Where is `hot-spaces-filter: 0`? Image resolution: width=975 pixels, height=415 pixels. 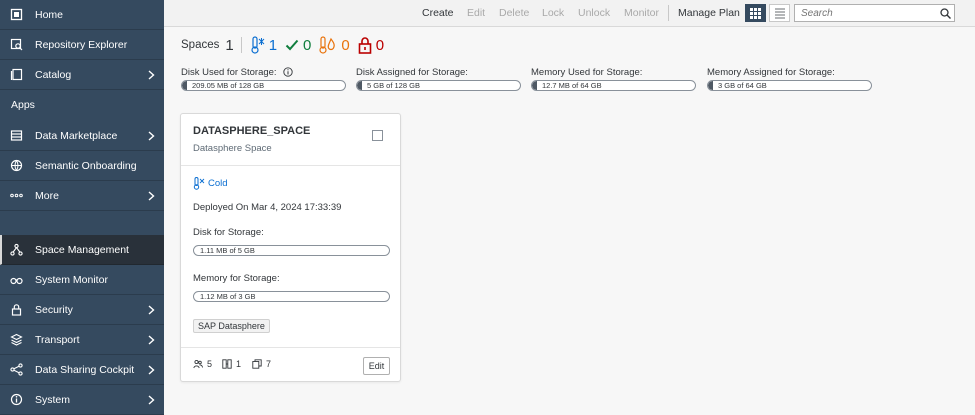
hot-spaces-filter: 0 is located at coordinates (334, 45).